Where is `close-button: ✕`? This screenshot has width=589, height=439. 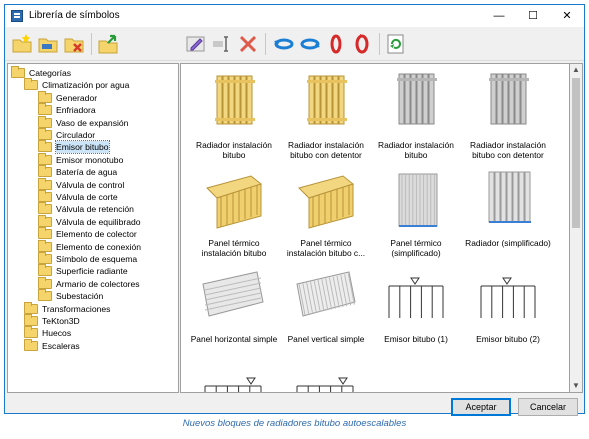
close-button: ✕ is located at coordinates (567, 16).